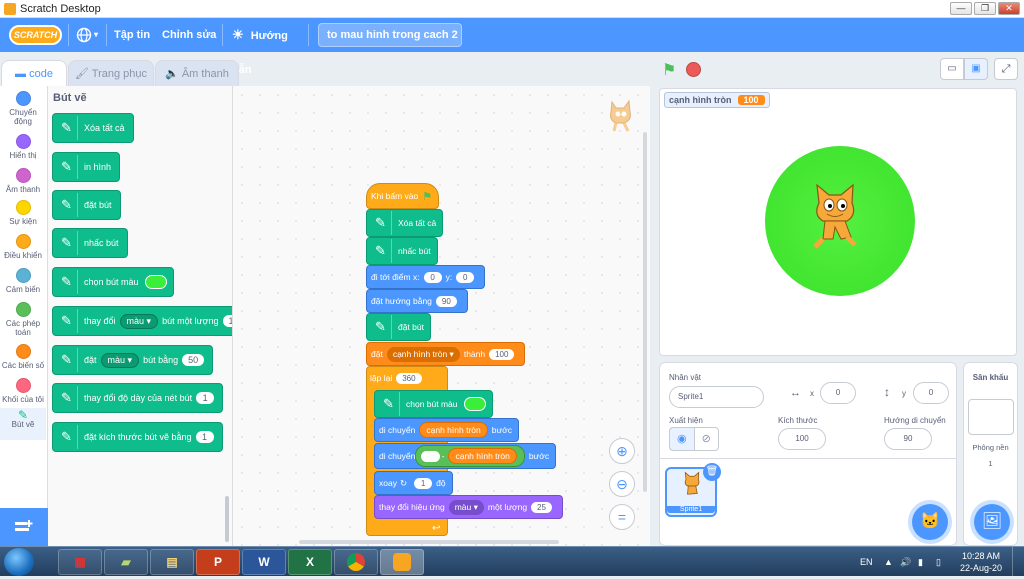 The height and width of the screenshot is (579, 1024). I want to click on edit-menu: Chỉnh sửa, so click(189, 35).